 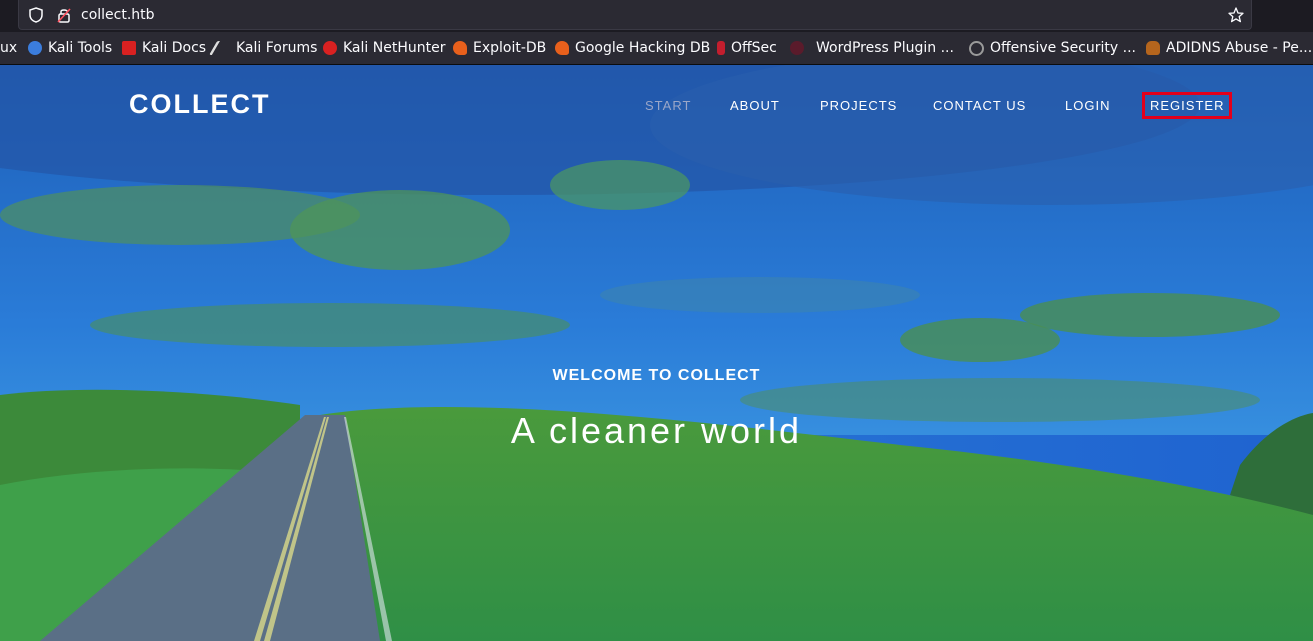 What do you see at coordinates (330, 48) in the screenshot?
I see `kali-nethunter-icon` at bounding box center [330, 48].